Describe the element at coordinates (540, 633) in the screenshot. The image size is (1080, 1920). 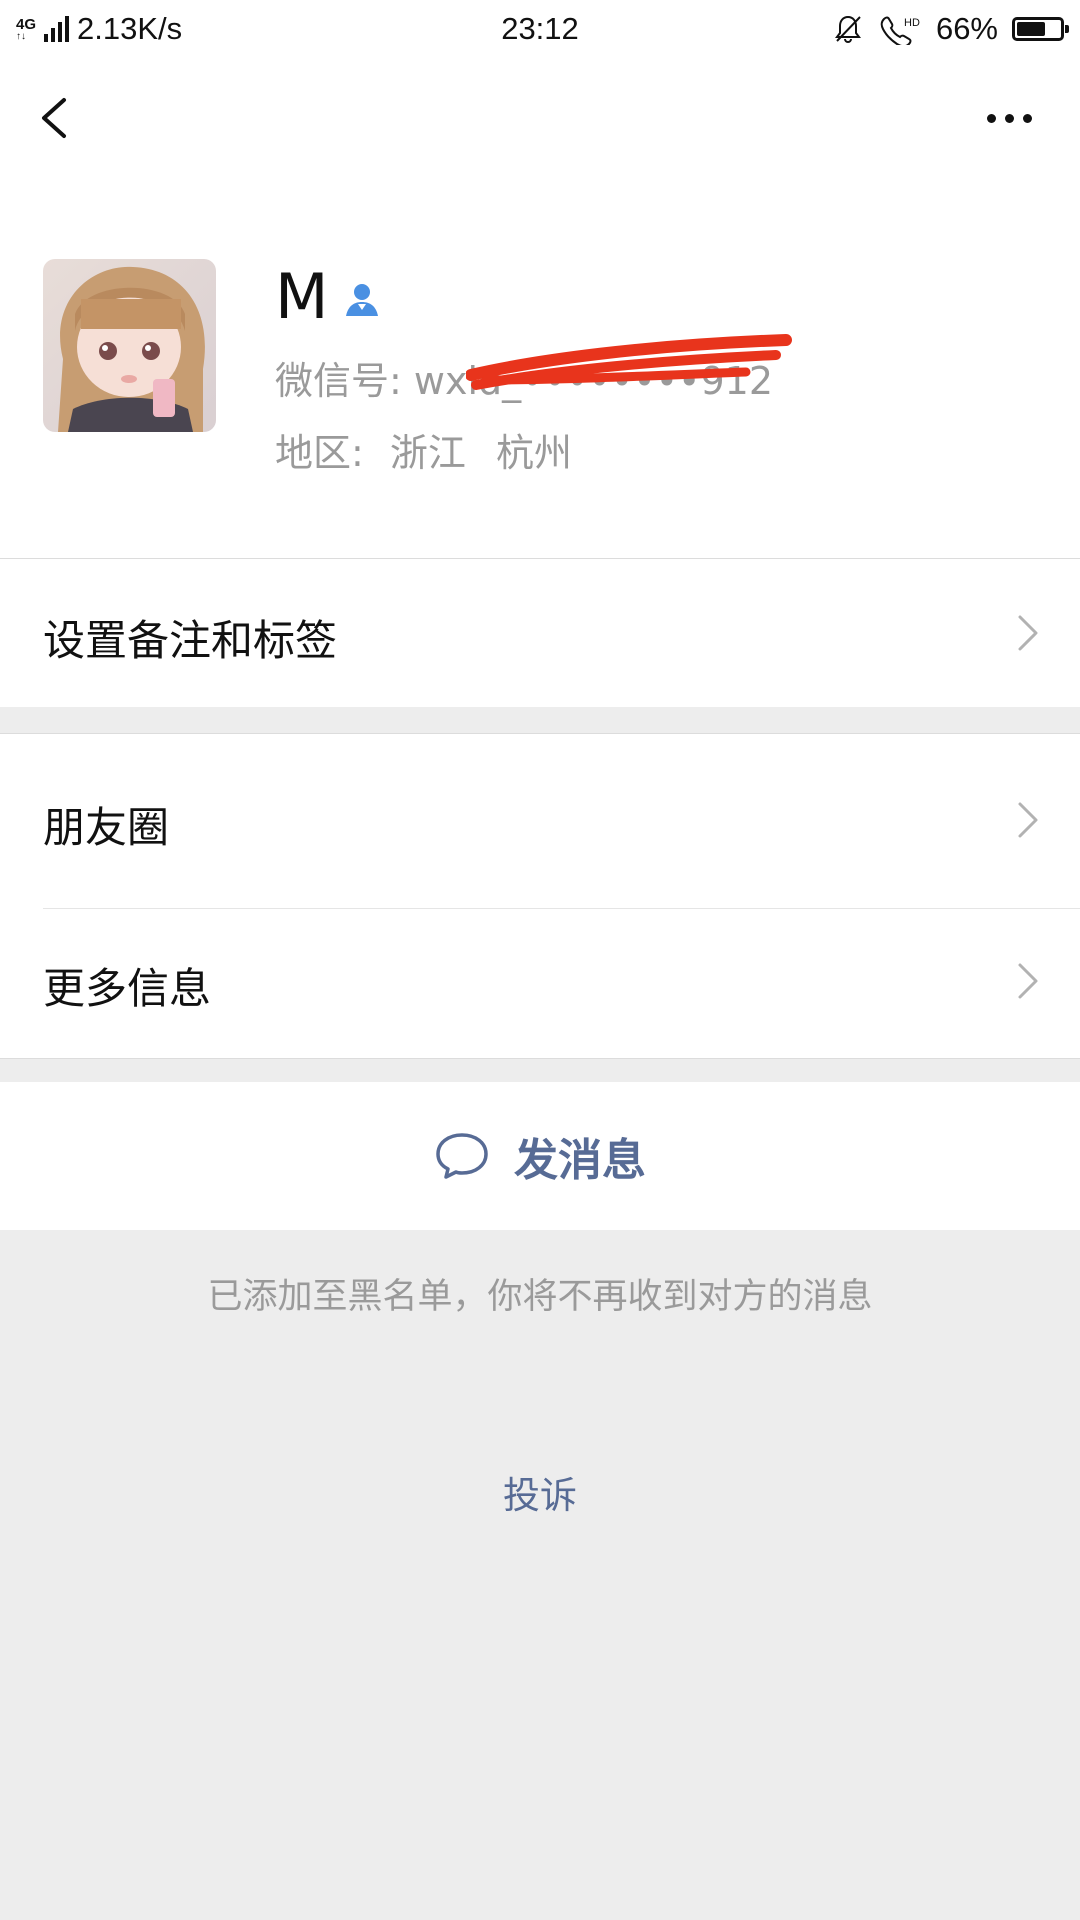
I see `set-remark-tags-item: 设置备注和标签` at that location.